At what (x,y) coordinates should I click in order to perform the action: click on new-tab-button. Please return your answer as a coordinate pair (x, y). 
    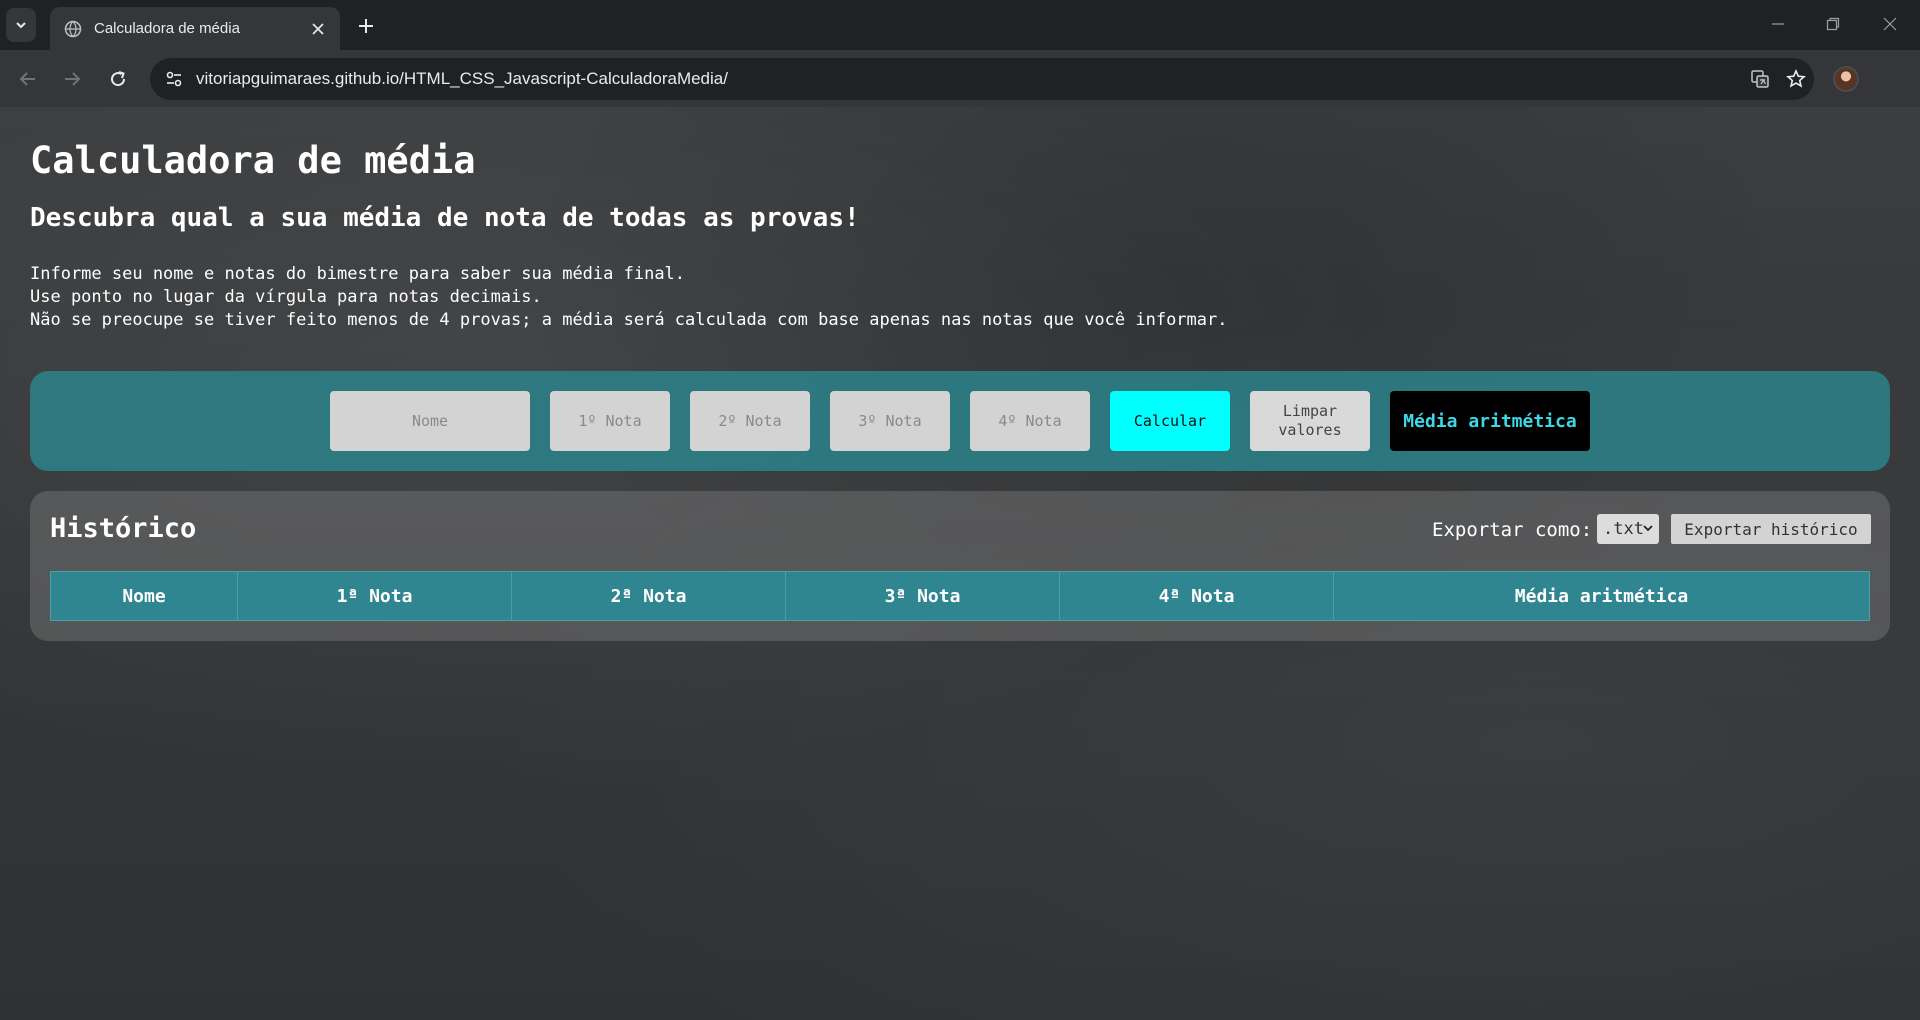
    Looking at the image, I should click on (366, 26).